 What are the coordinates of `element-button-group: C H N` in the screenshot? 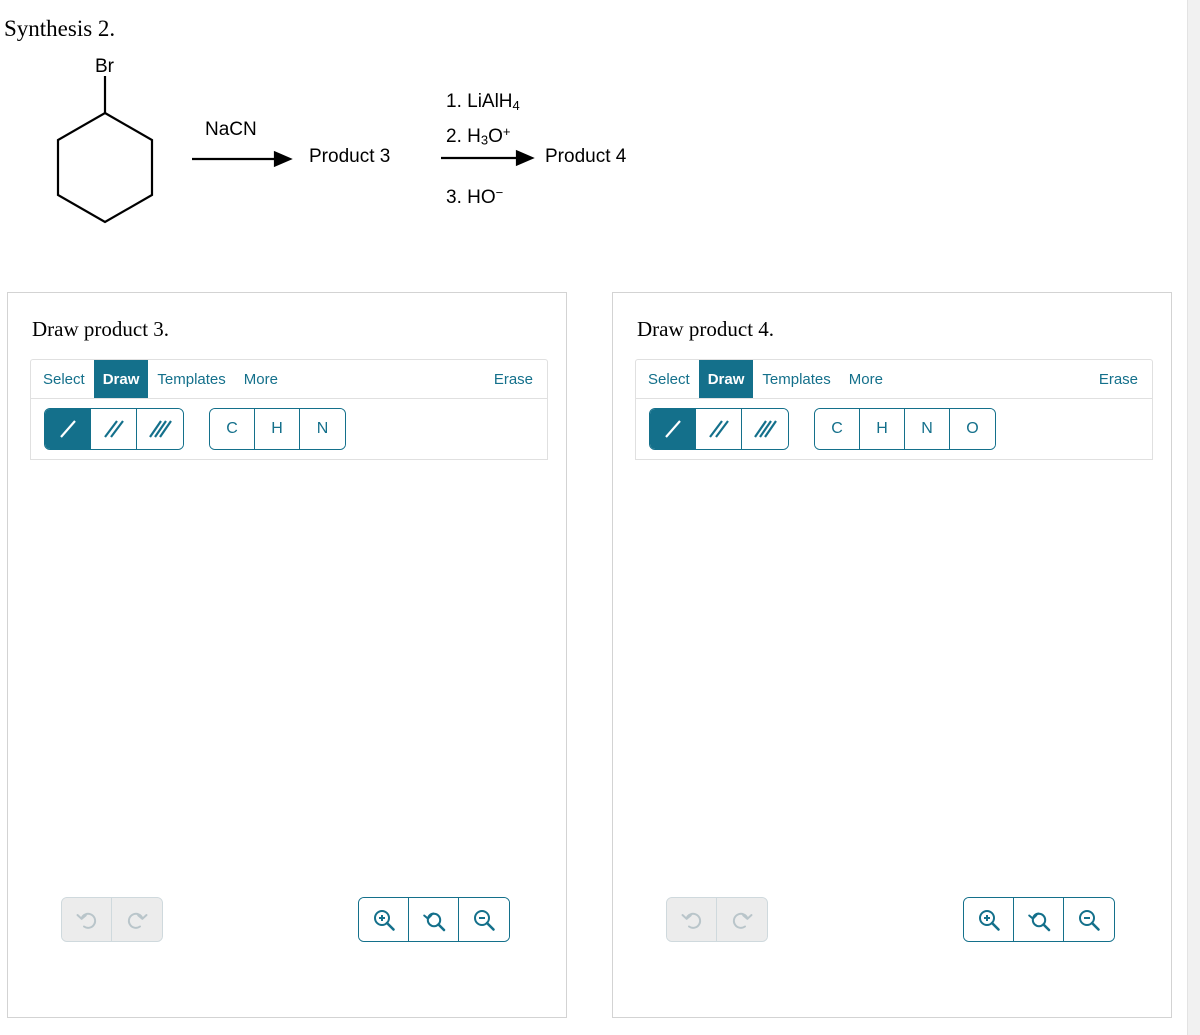 It's located at (277, 429).